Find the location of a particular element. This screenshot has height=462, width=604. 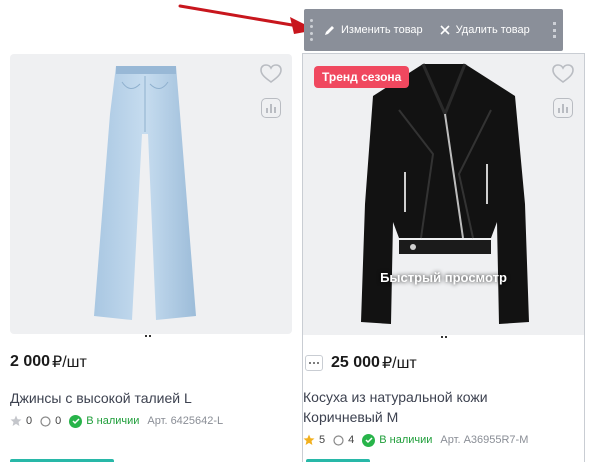

product-title: Косуха из натуральной кожи Коричневый M is located at coordinates (443, 407).